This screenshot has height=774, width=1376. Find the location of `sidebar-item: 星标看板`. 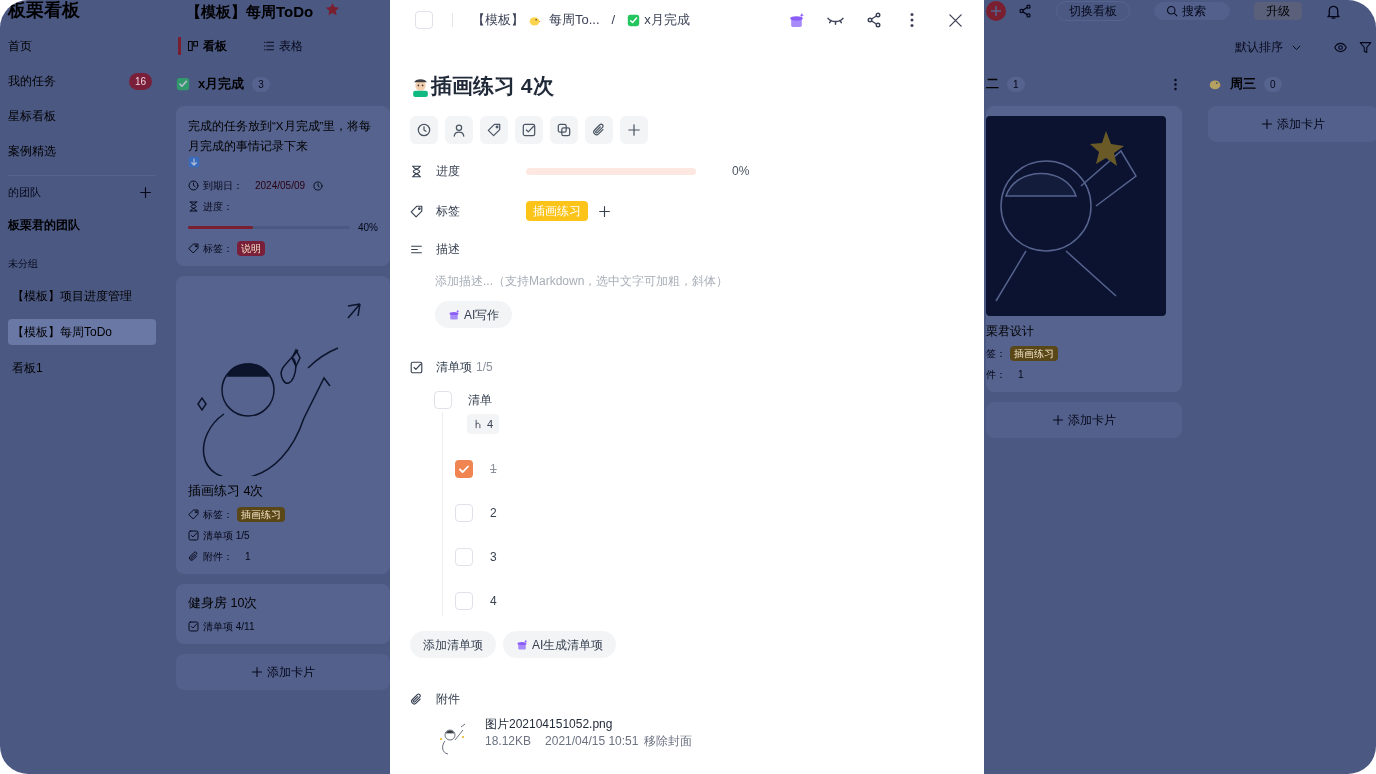

sidebar-item: 星标看板 is located at coordinates (32, 116).